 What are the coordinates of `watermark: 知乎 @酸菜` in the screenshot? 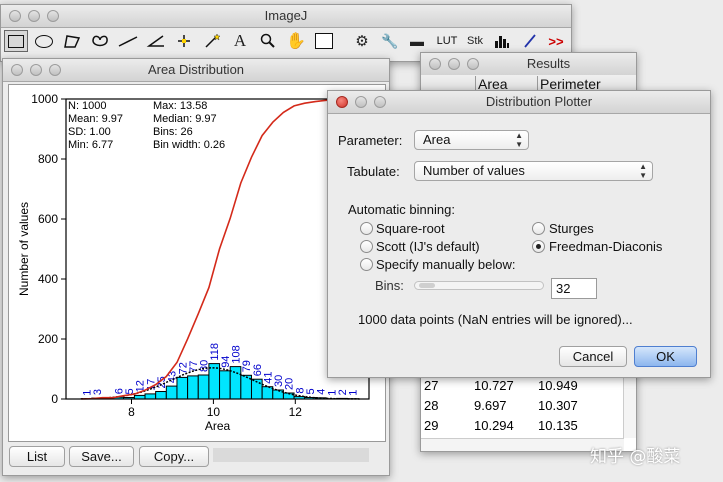 It's located at (635, 457).